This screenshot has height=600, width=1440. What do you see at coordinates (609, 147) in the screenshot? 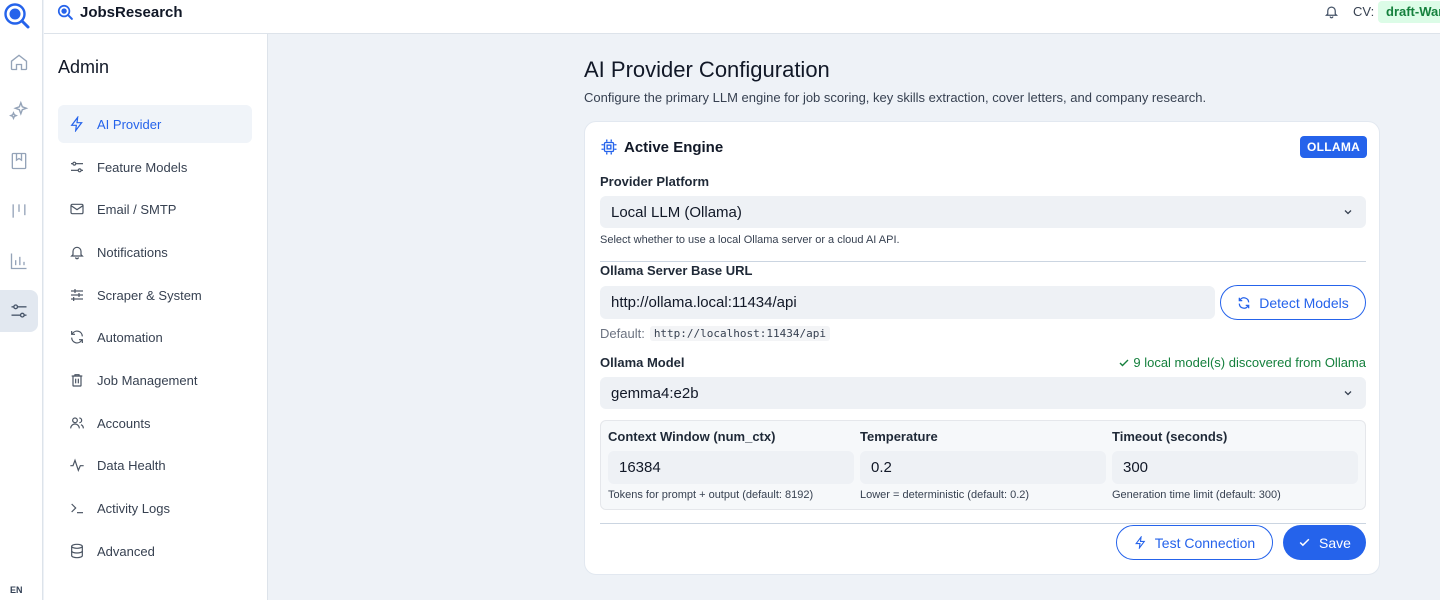
I see `chip-icon` at bounding box center [609, 147].